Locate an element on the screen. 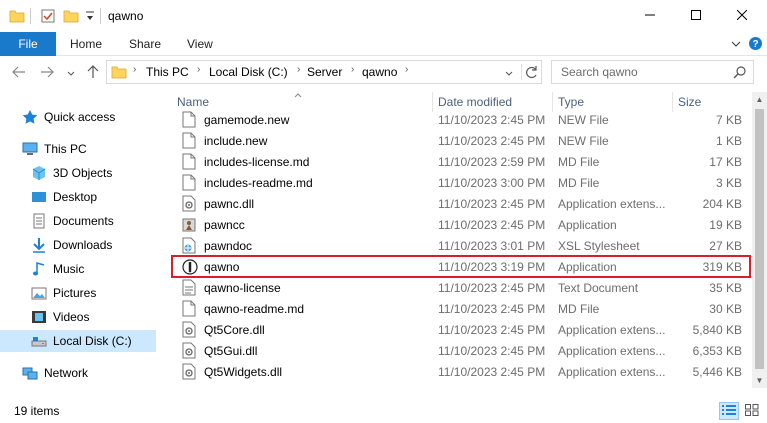  new-folder-icon is located at coordinates (71, 17).